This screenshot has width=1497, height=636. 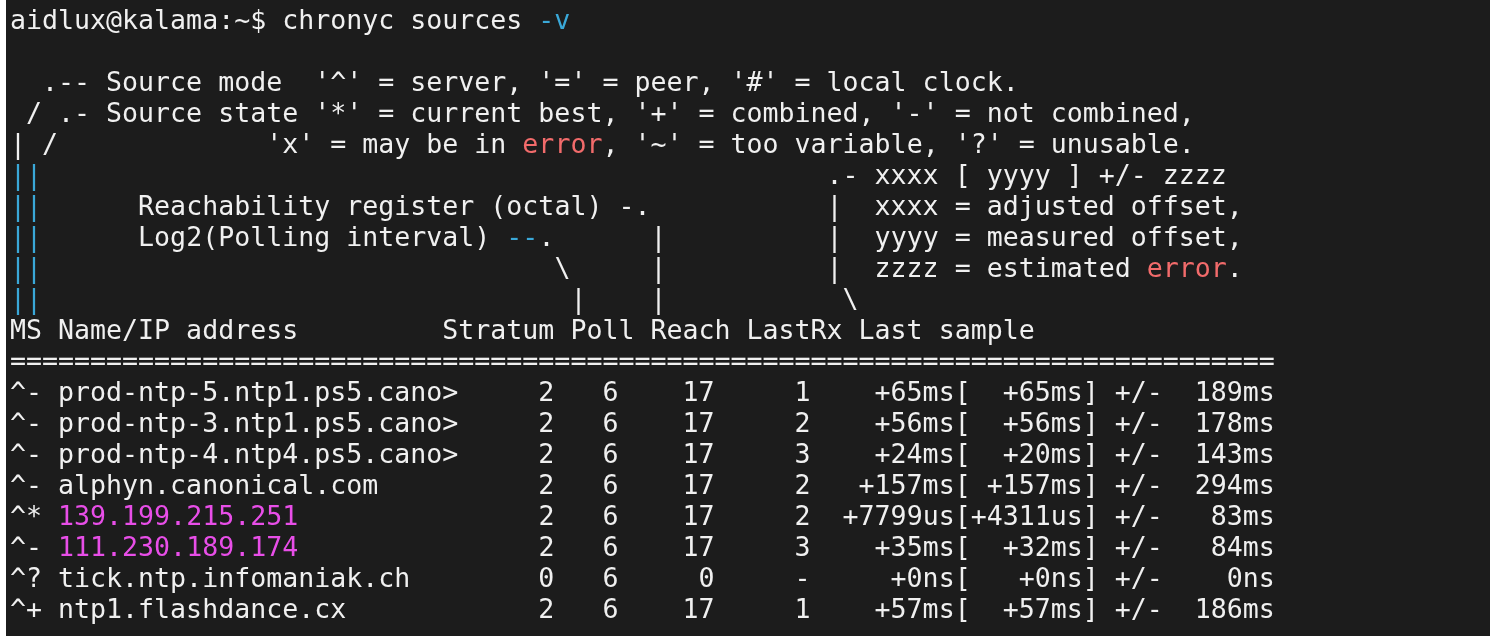 What do you see at coordinates (642, 422) in the screenshot?
I see `table-row: ^- prod-ntp-3.ntp1.ps5.cano> 2 6 17 2 +56ms[ +56ms] +/- 178ms` at bounding box center [642, 422].